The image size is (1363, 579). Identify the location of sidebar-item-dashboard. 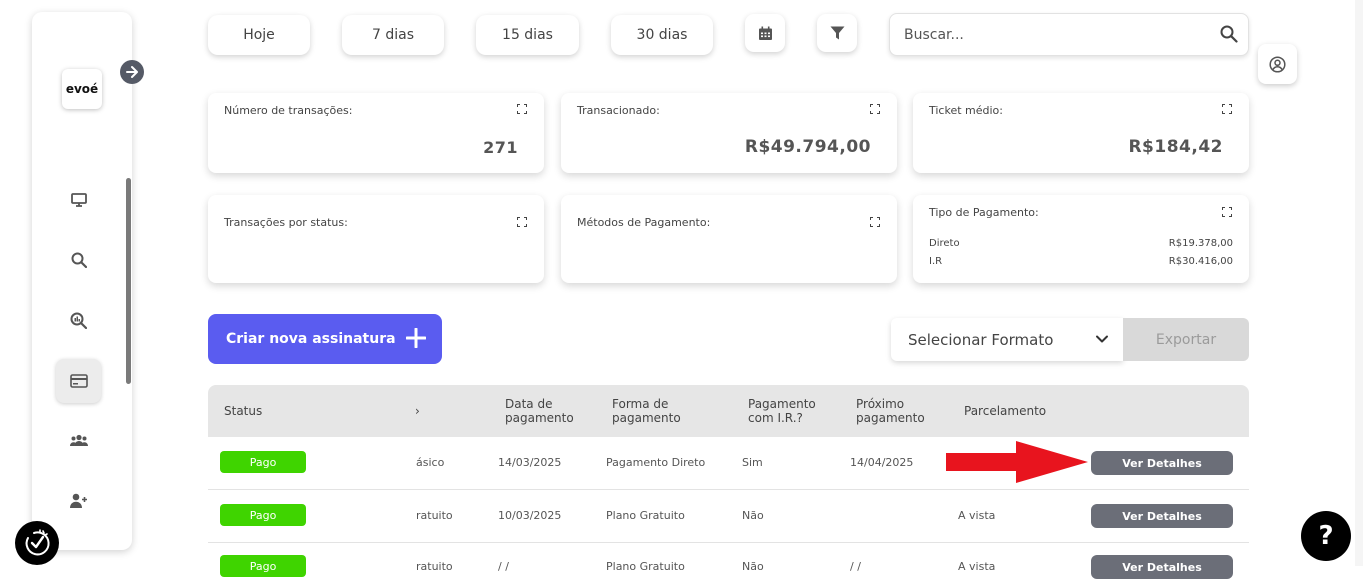
(78, 200).